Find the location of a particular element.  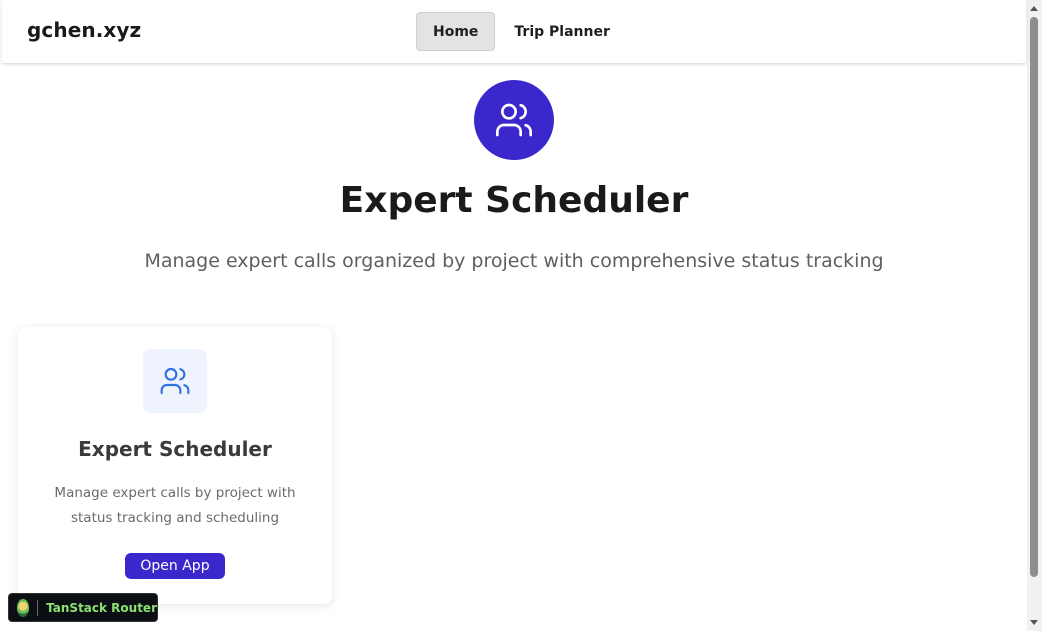

brand-link: gchen.xyz is located at coordinates (84, 30).